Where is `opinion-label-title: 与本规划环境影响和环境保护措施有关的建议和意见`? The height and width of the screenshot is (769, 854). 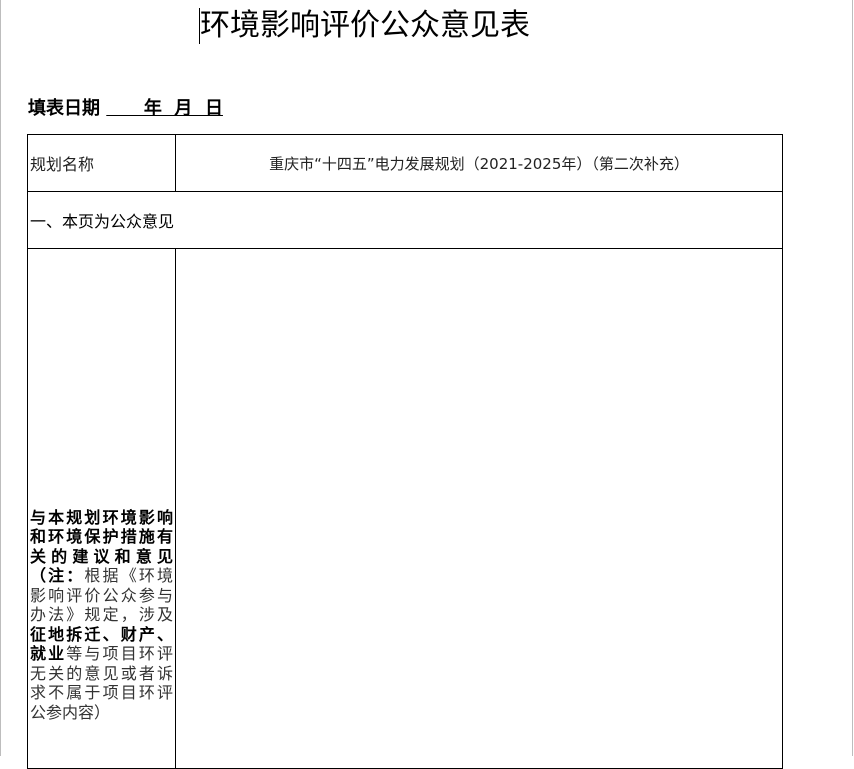
opinion-label-title: 与本规划环境影响和环境保护措施有关的建议和意见 is located at coordinates (101, 536).